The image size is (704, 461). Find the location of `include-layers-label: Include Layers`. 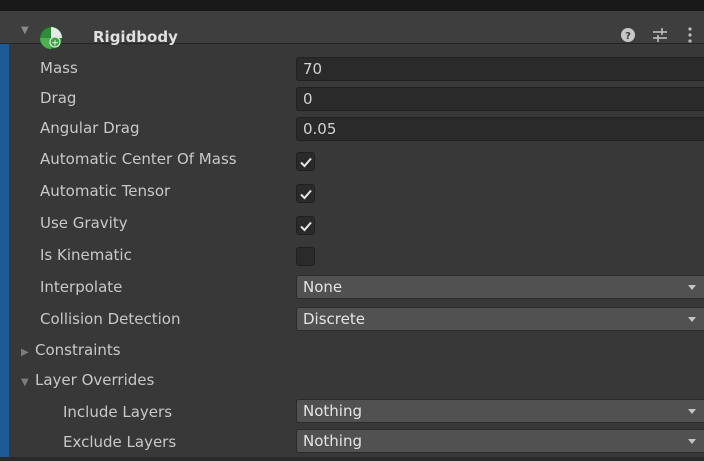

include-layers-label: Include Layers is located at coordinates (118, 412).